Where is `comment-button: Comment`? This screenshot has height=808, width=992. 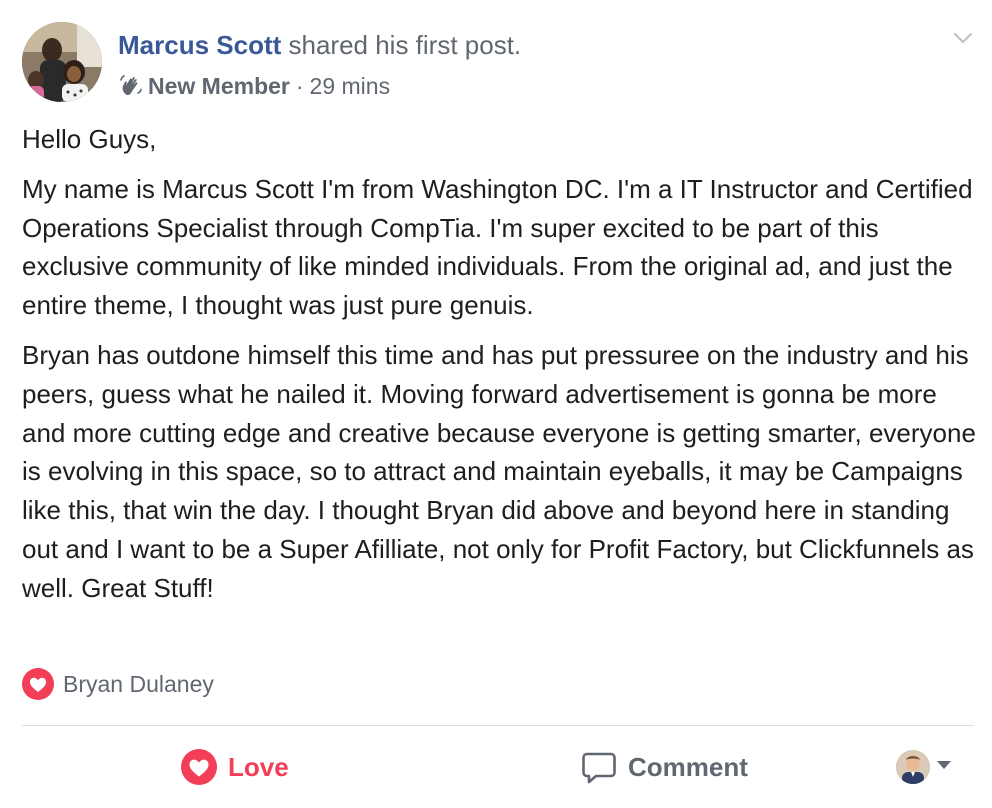 comment-button: Comment is located at coordinates (664, 767).